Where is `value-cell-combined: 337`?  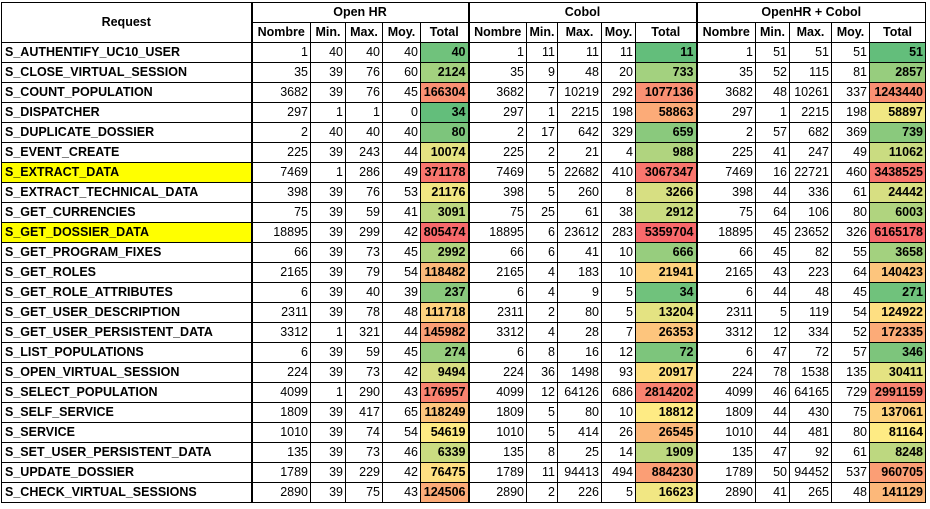 value-cell-combined: 337 is located at coordinates (850, 92).